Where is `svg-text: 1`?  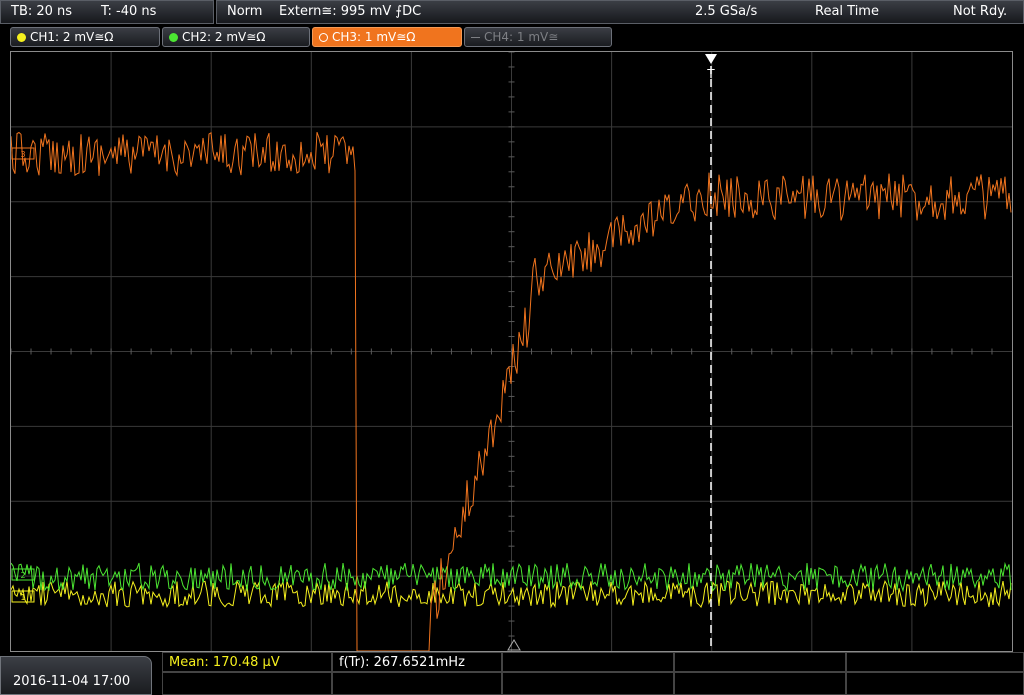 svg-text: 1 is located at coordinates (22, 597).